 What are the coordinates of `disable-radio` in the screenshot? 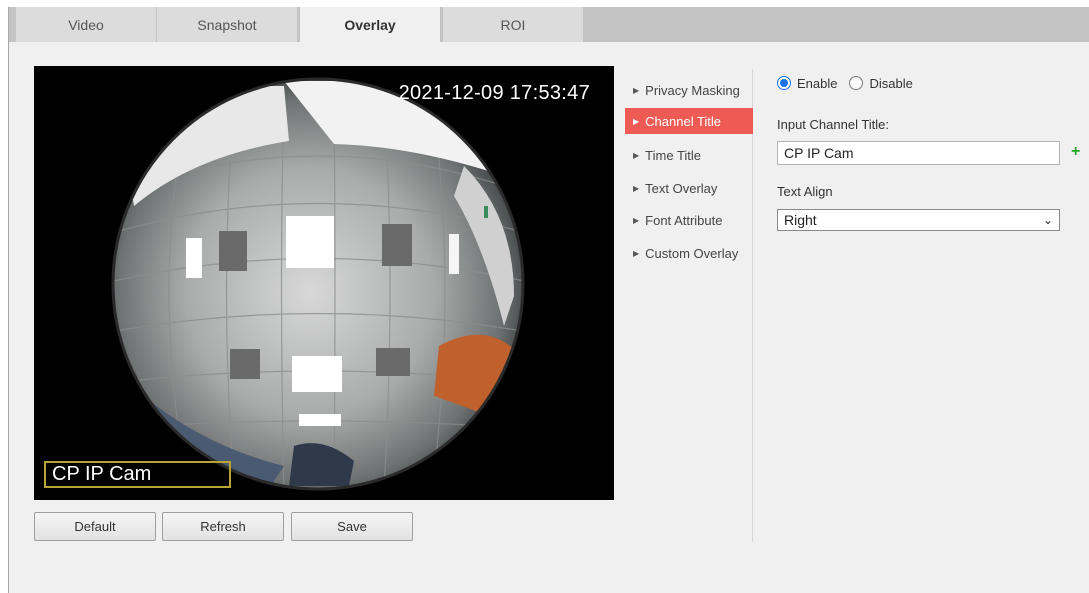 It's located at (856, 83).